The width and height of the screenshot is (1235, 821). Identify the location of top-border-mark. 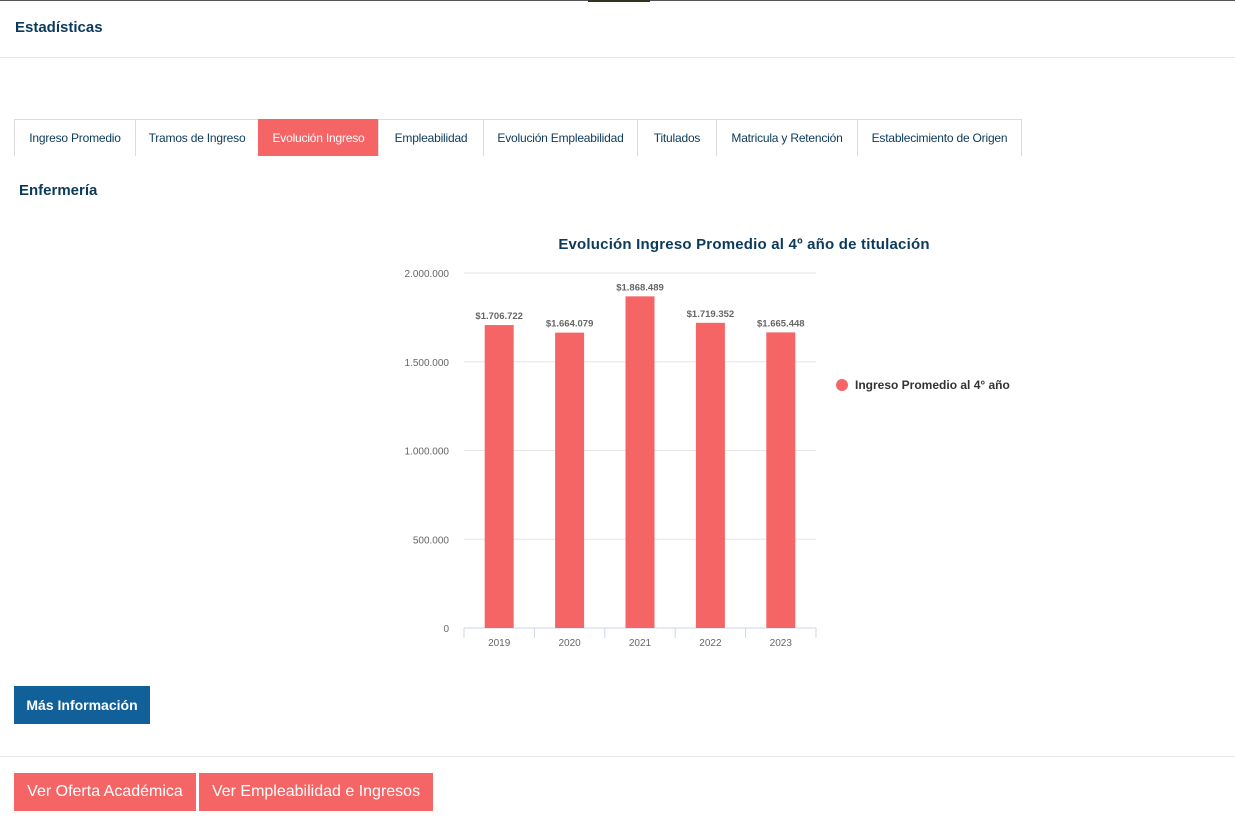
(619, 1).